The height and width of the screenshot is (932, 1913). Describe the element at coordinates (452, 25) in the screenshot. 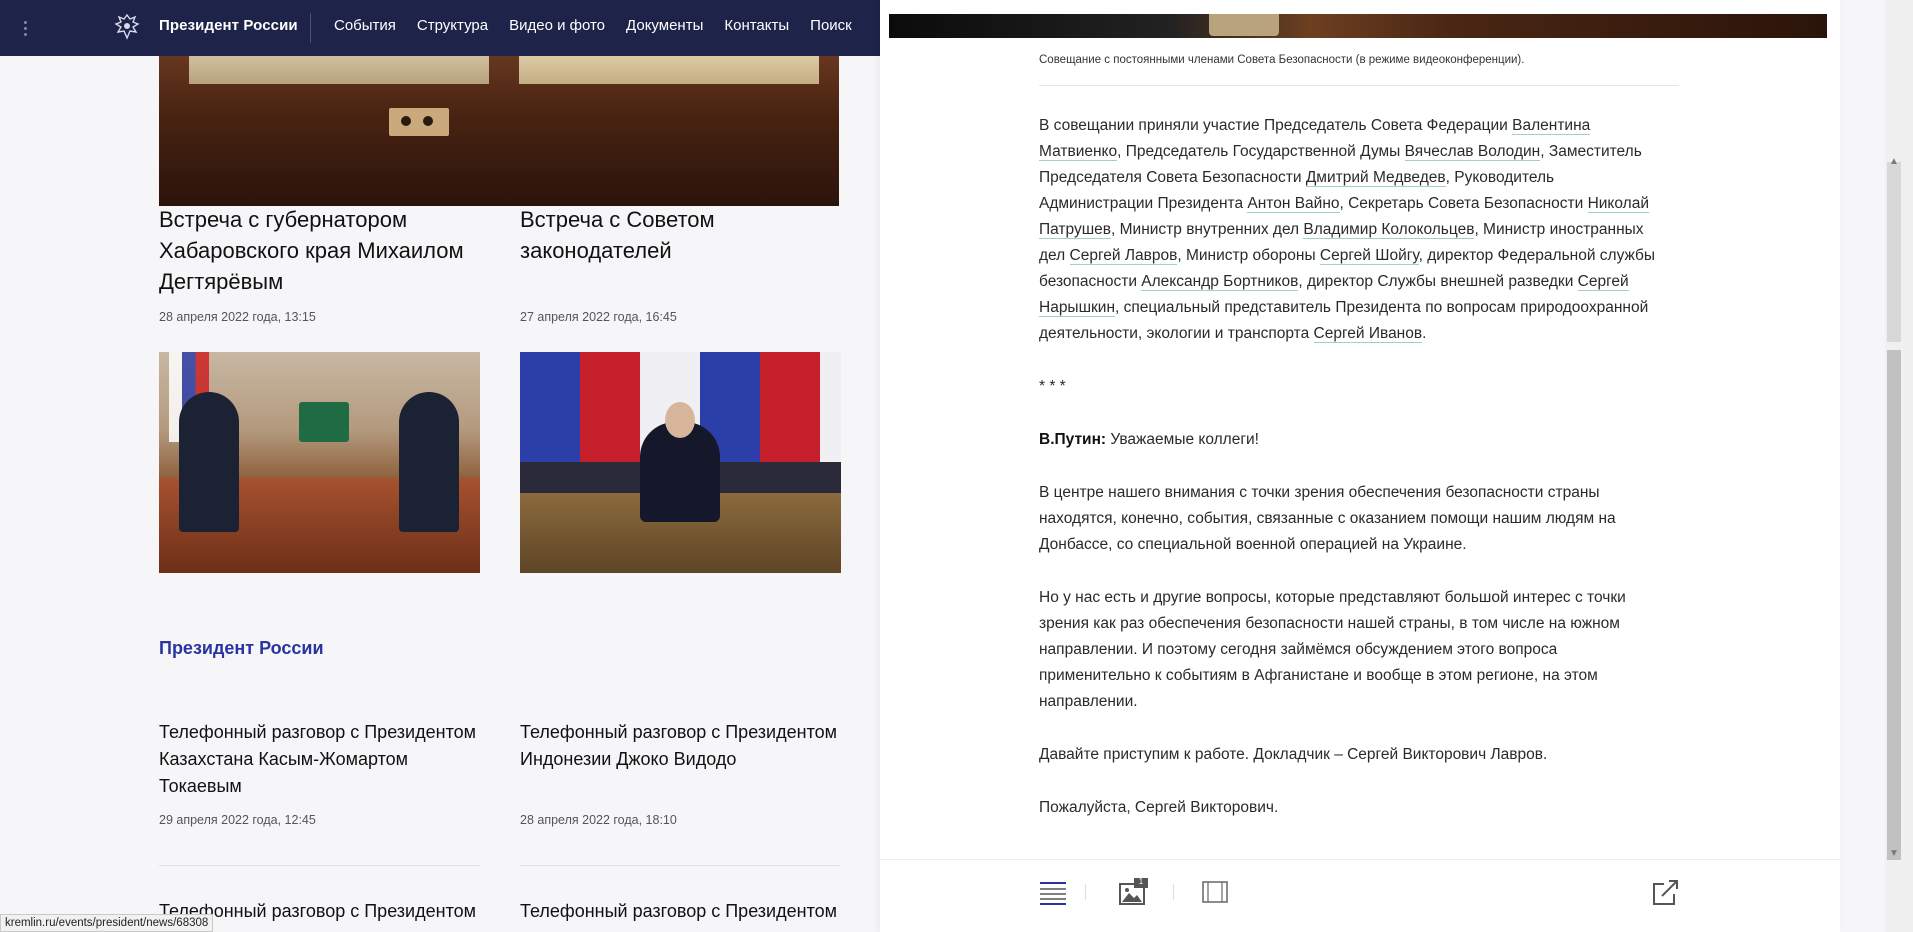

I see `menu-structure: Структура` at that location.